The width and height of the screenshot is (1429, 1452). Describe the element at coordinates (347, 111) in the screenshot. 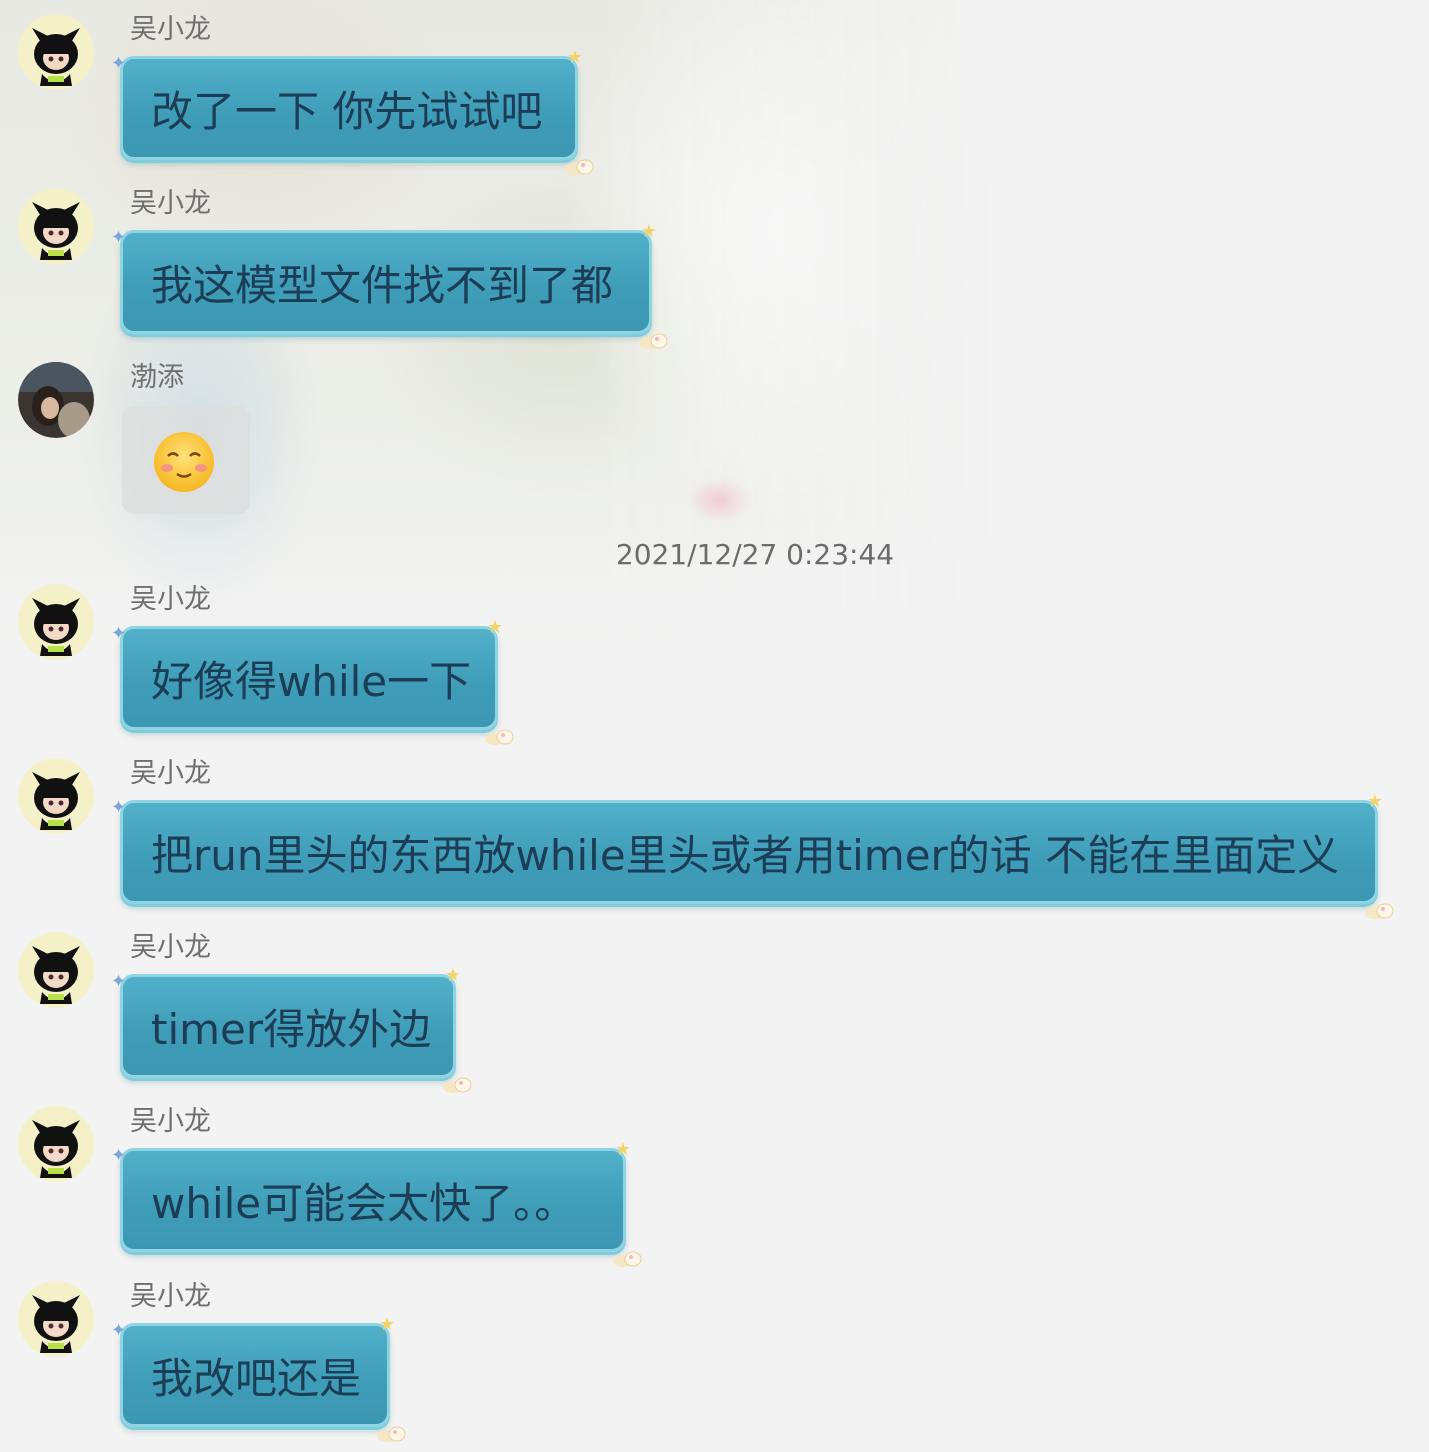

I see `message-text: 改了一下 你先试试吧` at that location.